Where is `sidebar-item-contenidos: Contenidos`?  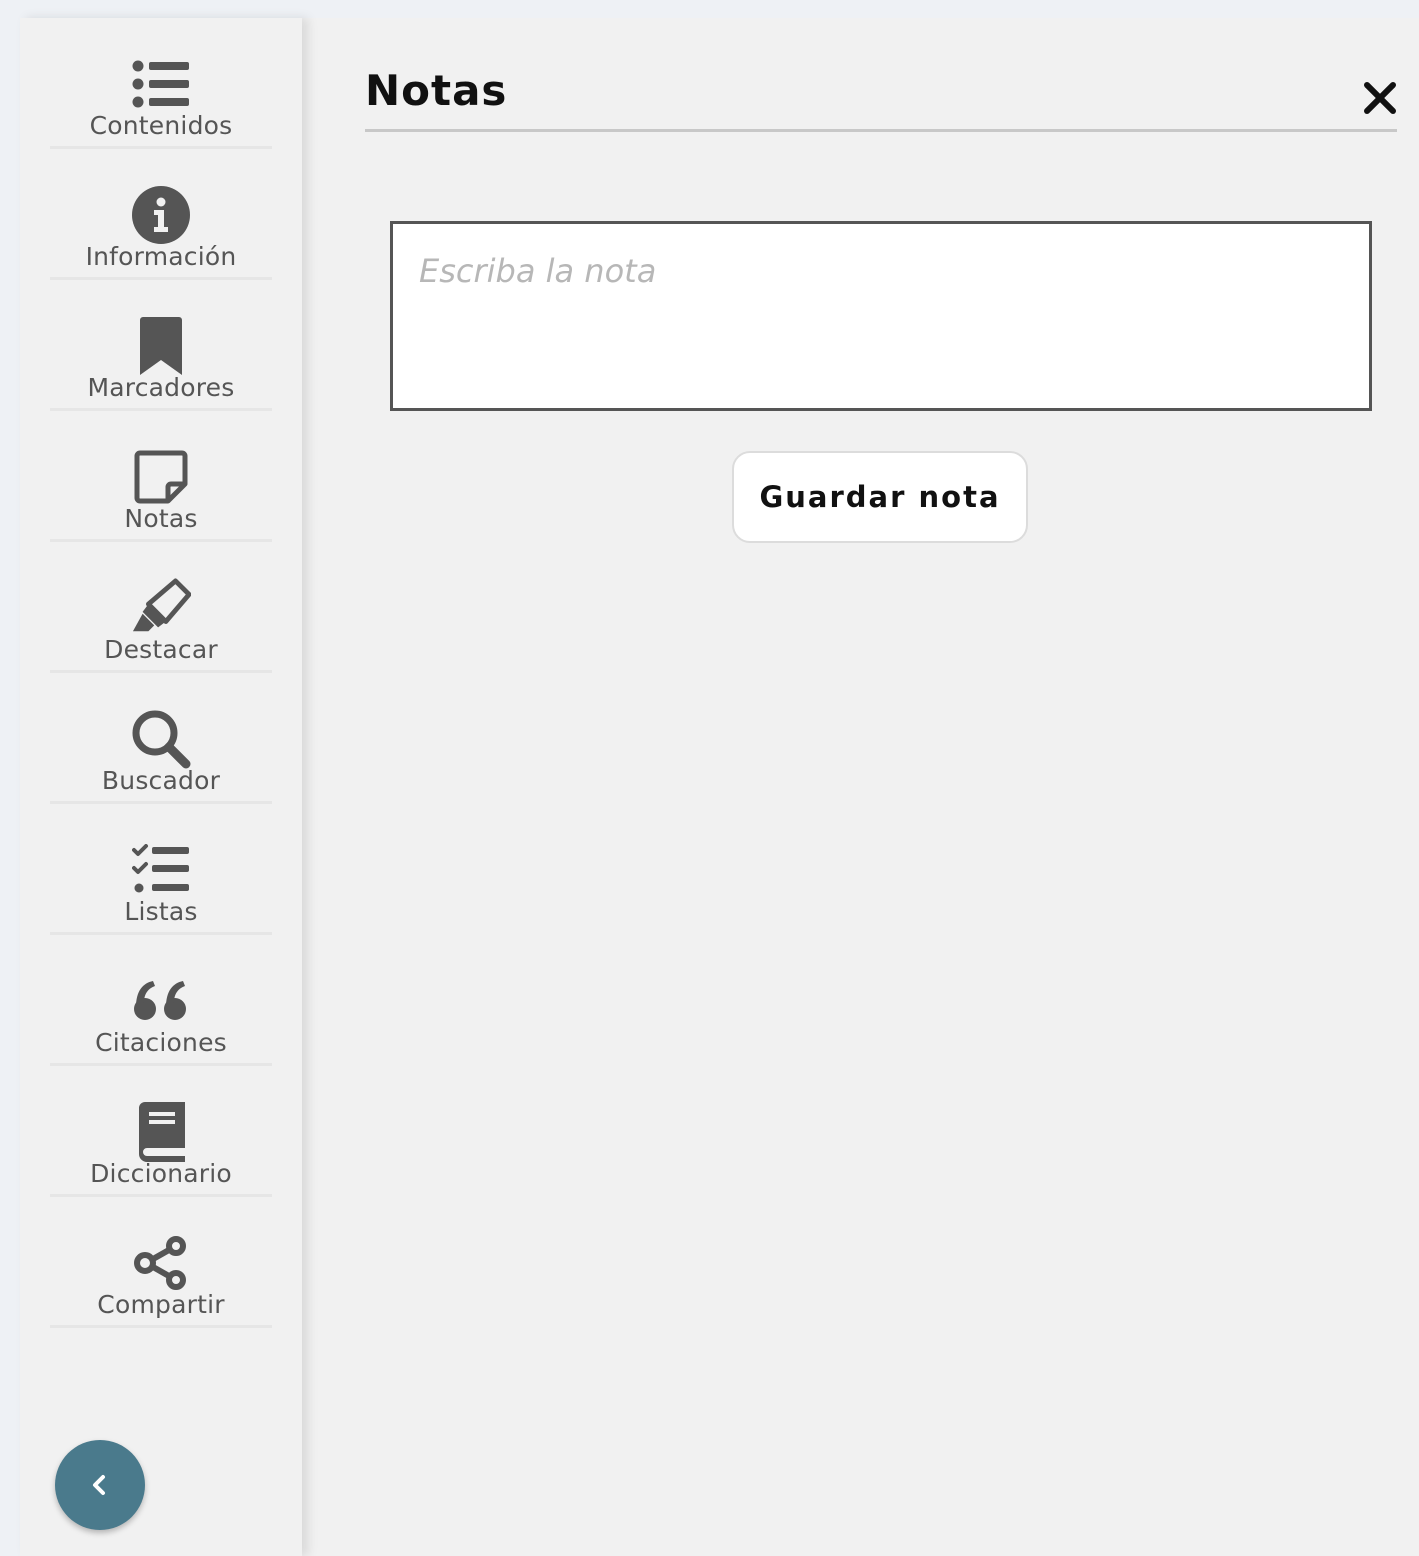 sidebar-item-contenidos: Contenidos is located at coordinates (161, 83).